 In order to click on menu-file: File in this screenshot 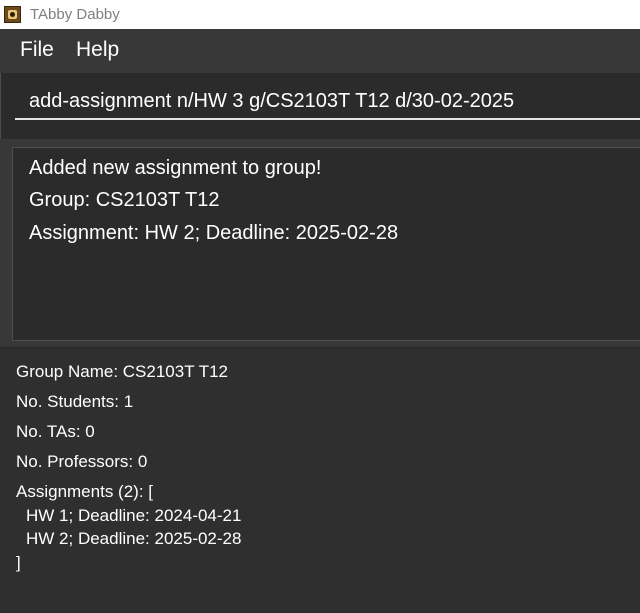, I will do `click(37, 50)`.